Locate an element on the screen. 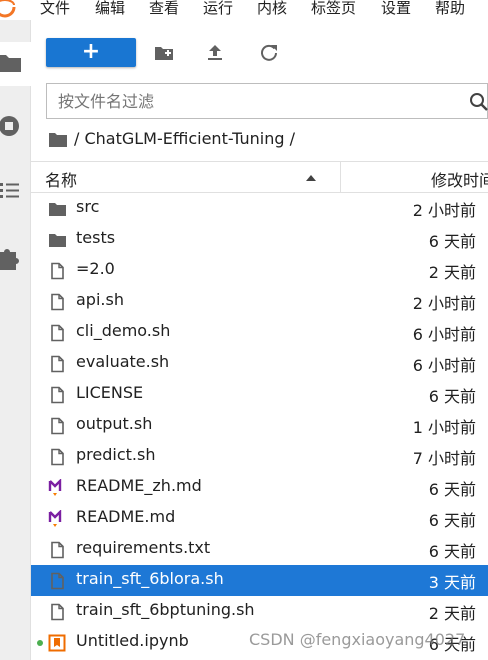  file-row: README.md 6 天前 is located at coordinates (259, 518).